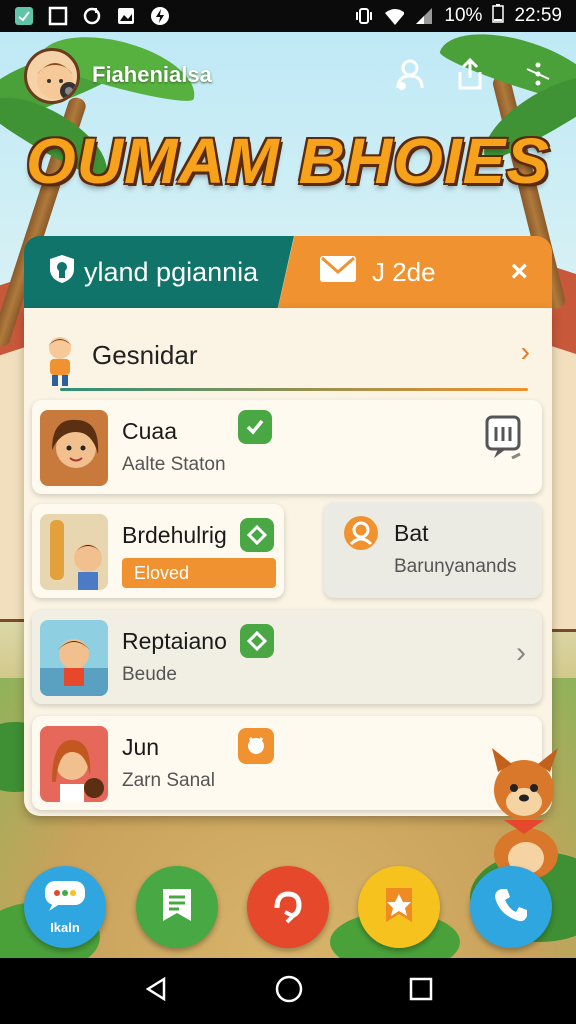 Image resolution: width=576 pixels, height=1024 pixels. I want to click on share-button, so click(470, 76).